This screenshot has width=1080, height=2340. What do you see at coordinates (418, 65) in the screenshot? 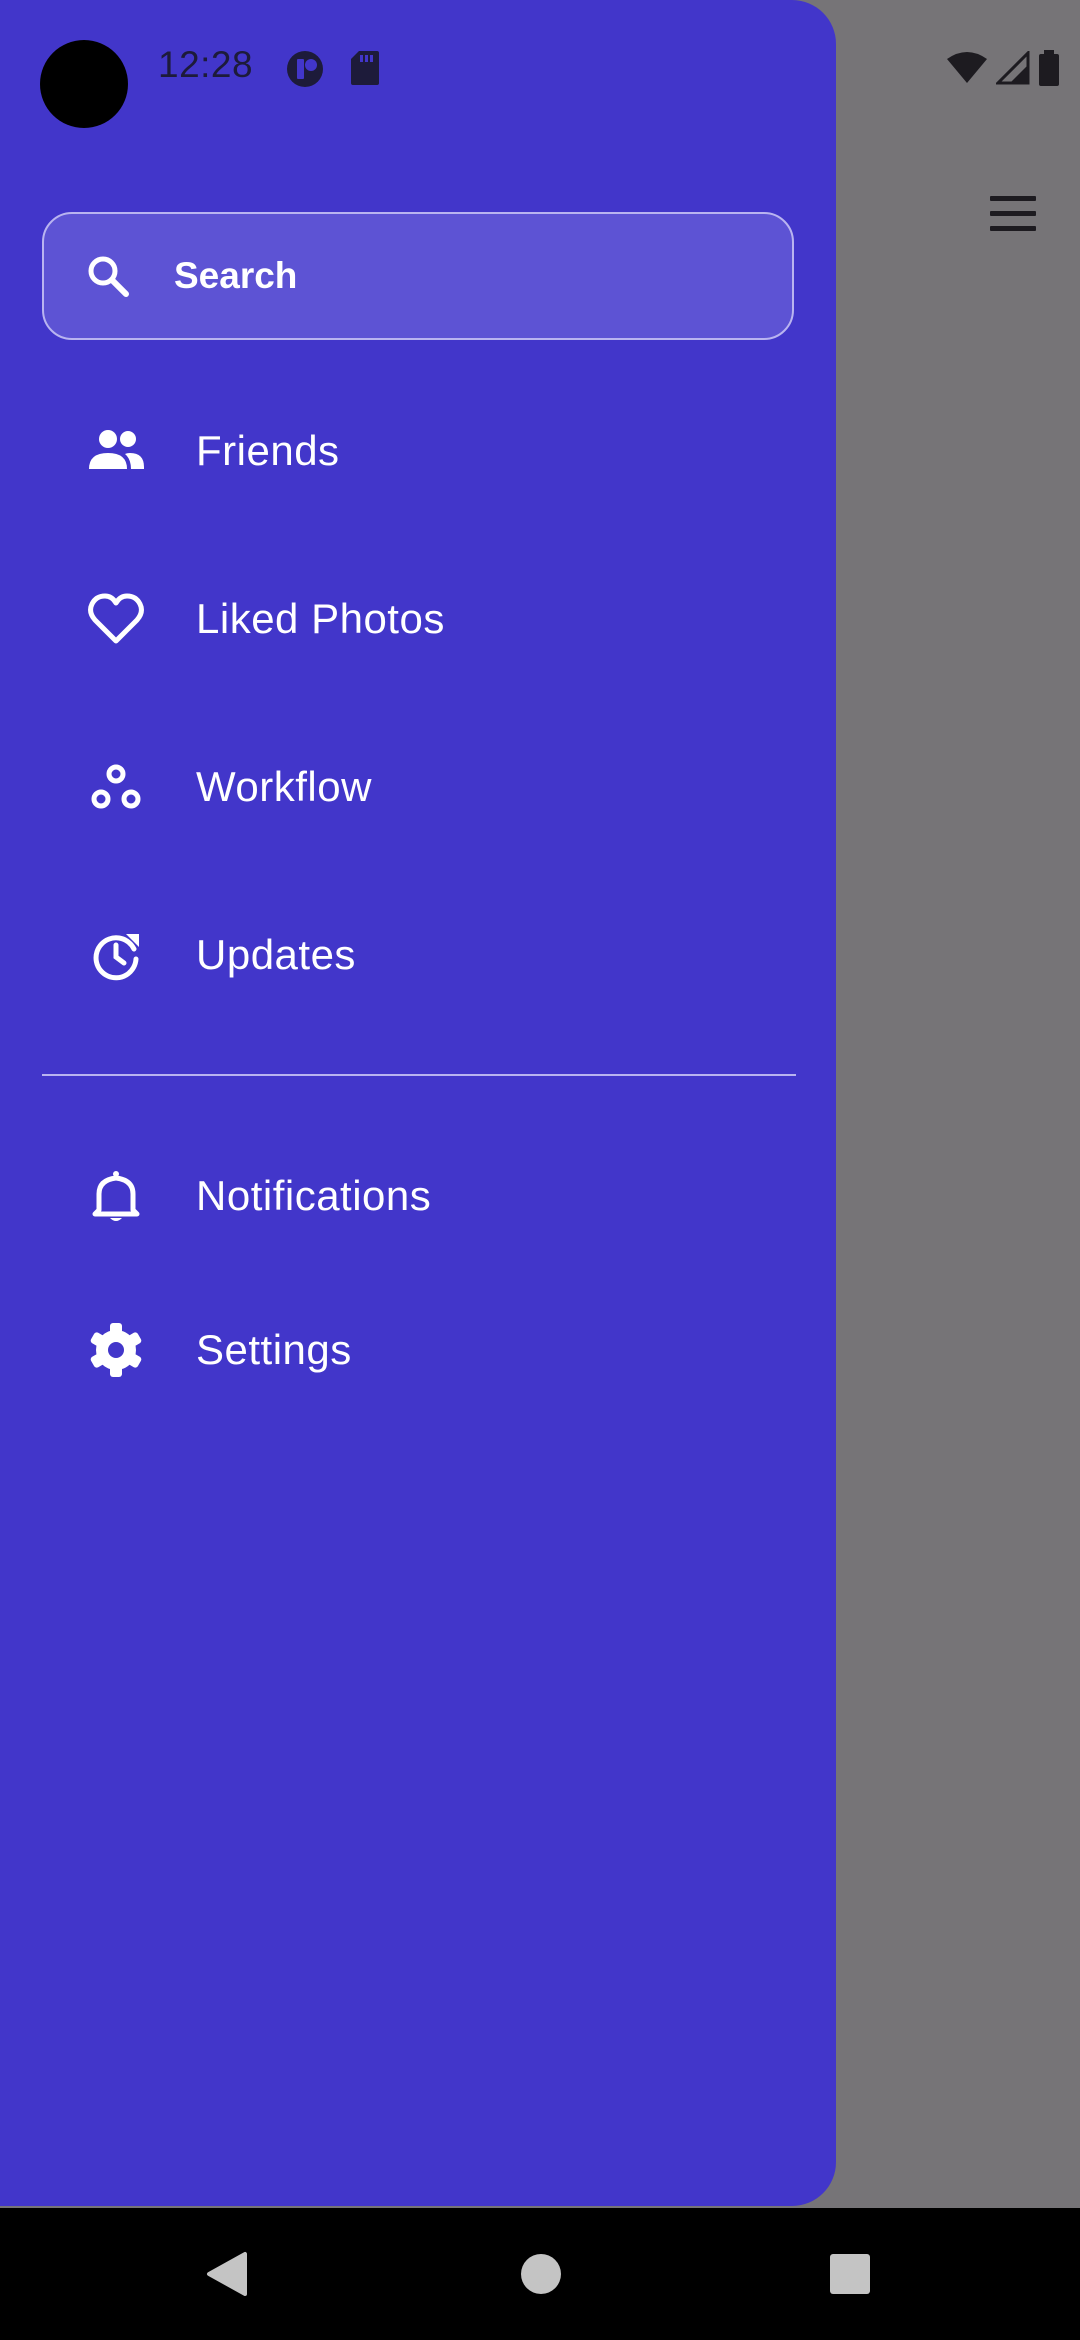
I see `status-bar-left: 12:28` at bounding box center [418, 65].